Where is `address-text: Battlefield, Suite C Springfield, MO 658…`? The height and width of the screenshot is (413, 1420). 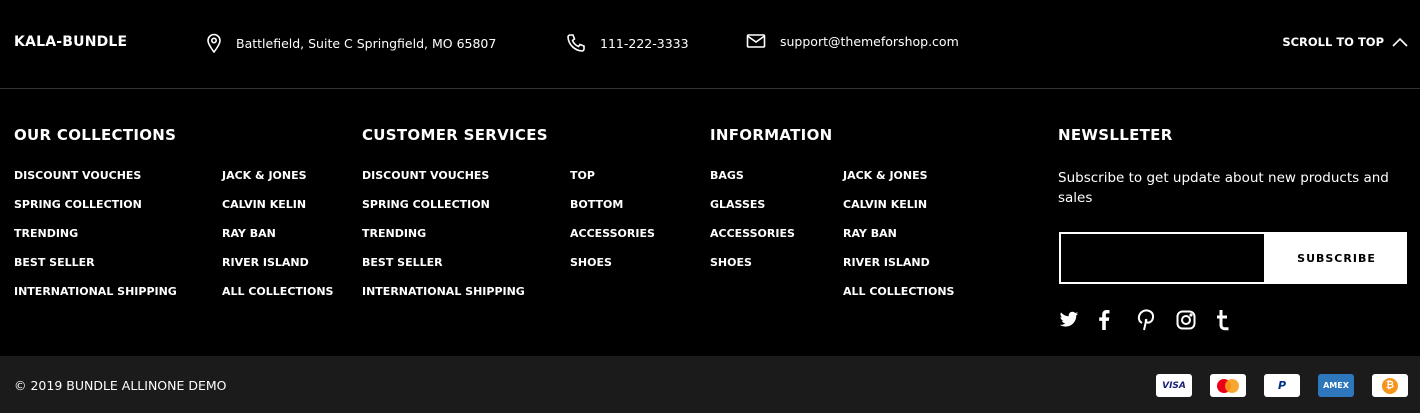
address-text: Battlefield, Suite C Springfield, MO 658… is located at coordinates (366, 43).